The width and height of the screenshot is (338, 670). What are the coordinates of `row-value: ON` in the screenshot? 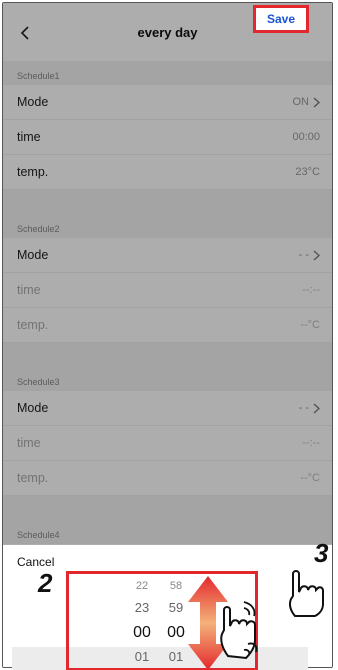 It's located at (307, 102).